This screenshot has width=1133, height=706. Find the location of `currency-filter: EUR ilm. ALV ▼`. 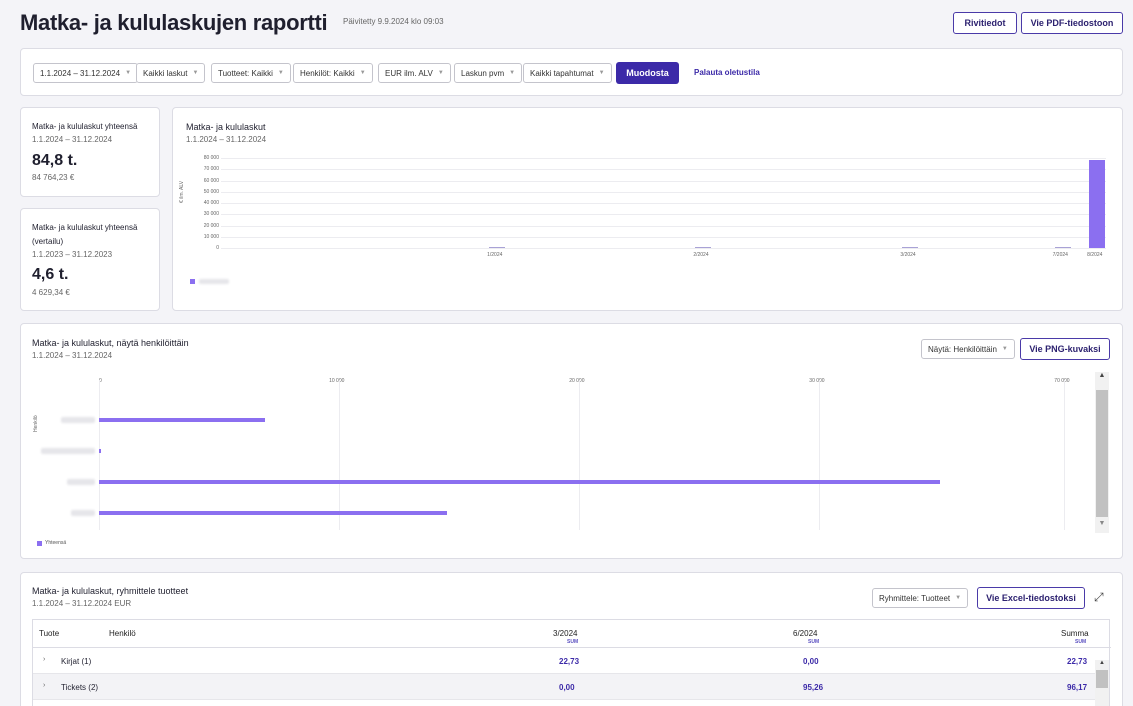

currency-filter: EUR ilm. ALV ▼ is located at coordinates (414, 73).